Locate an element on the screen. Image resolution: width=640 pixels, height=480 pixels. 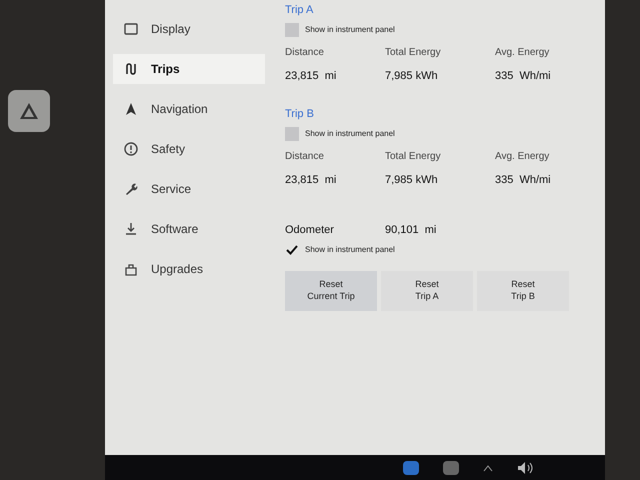
section-title: Trip A is located at coordinates (299, 10).